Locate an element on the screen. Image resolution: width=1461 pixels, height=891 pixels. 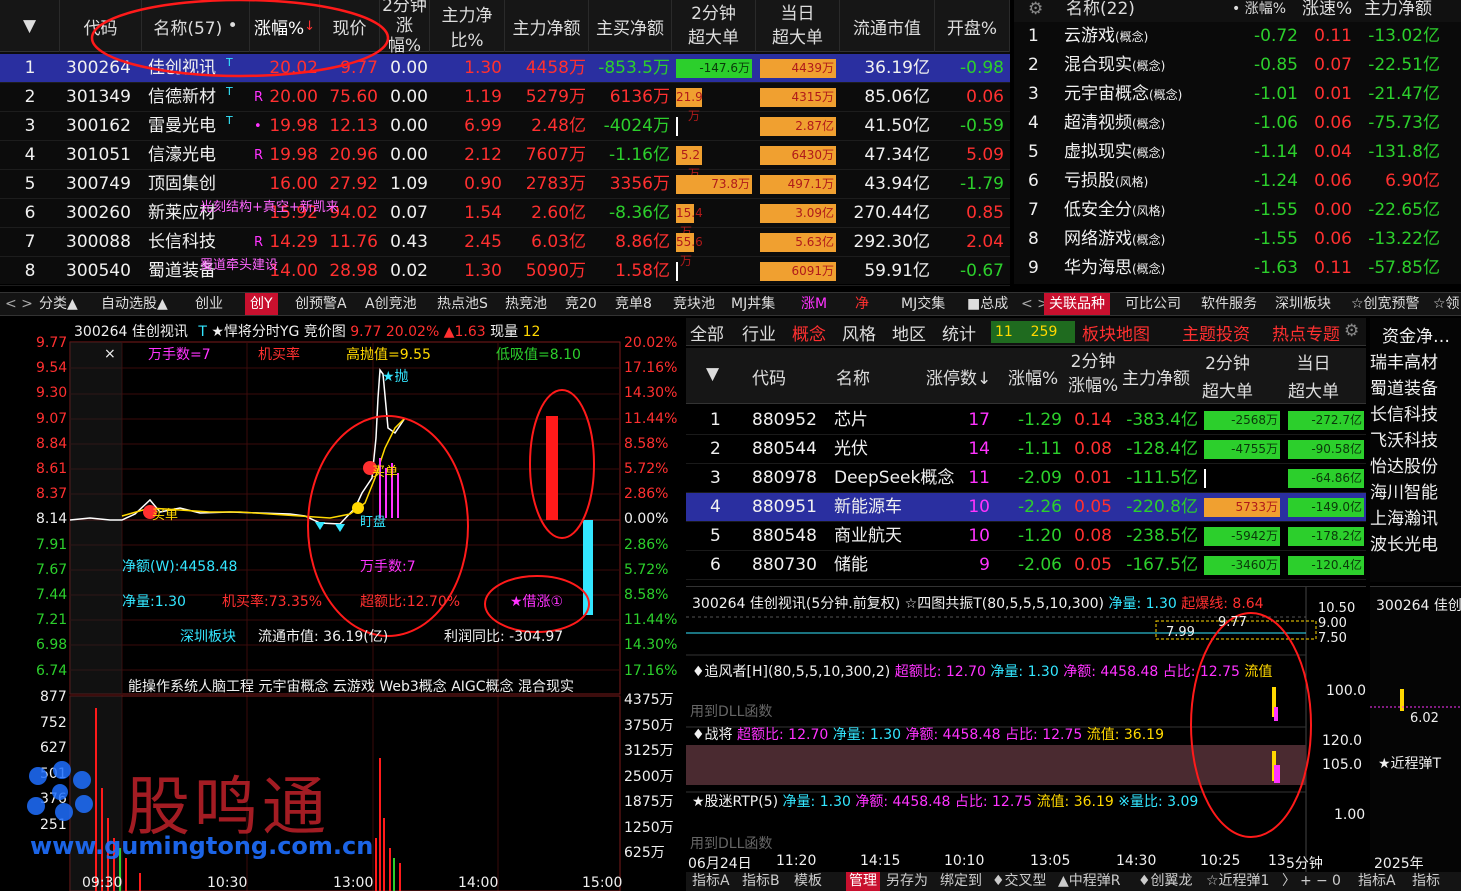
side-list-item: 飞沃科技 is located at coordinates (1404, 438).